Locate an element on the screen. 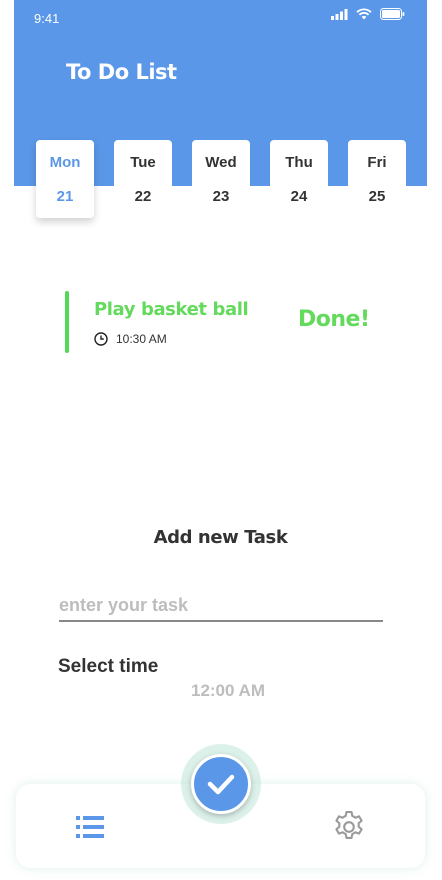 The image size is (442, 880). app-title: To Do List is located at coordinates (121, 72).